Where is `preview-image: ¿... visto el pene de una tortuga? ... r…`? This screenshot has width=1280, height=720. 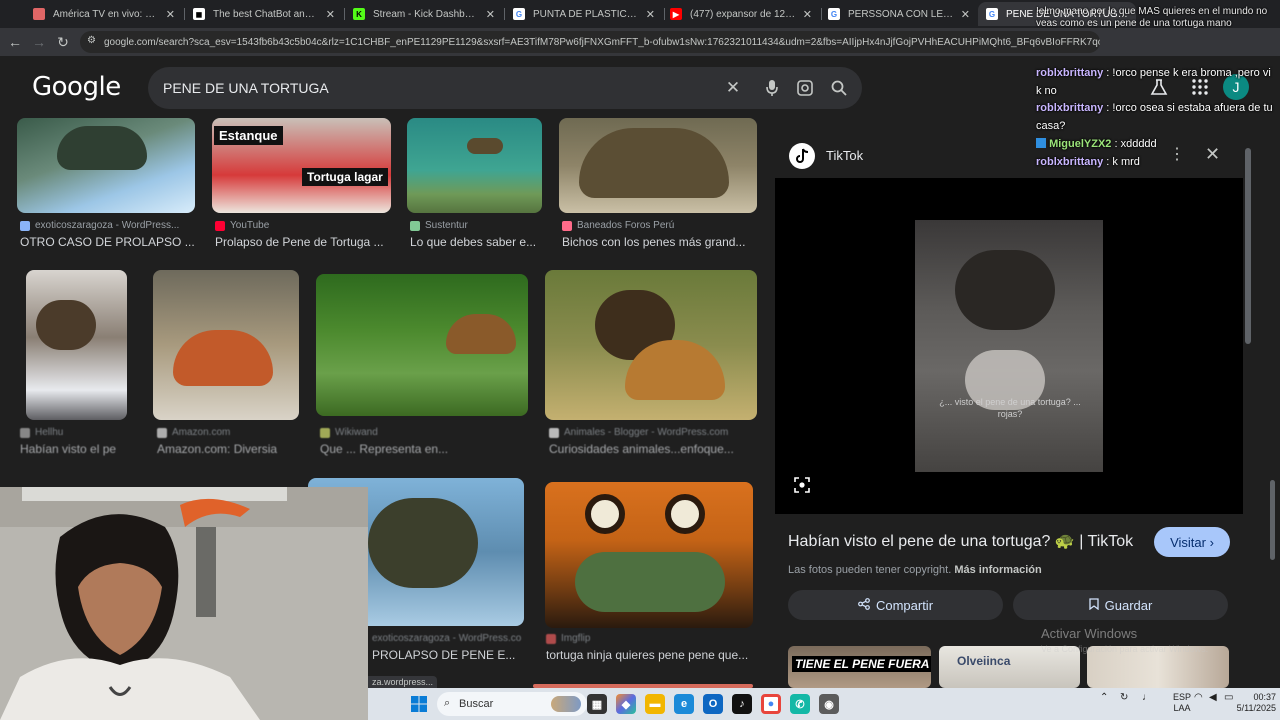
preview-image: ¿... visto el pene de una tortuga? ... r… is located at coordinates (1009, 346).